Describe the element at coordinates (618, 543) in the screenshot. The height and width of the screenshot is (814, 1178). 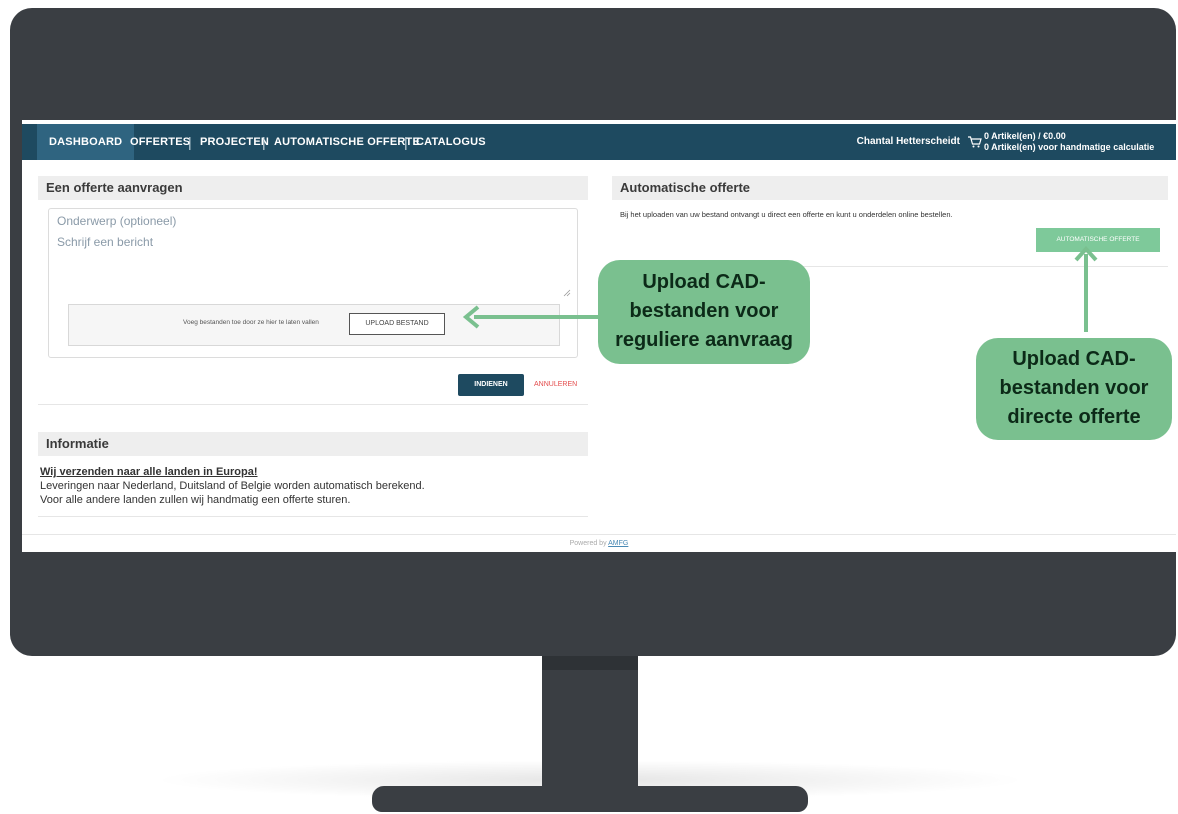
I see `footer-brand-link: AMFG` at that location.